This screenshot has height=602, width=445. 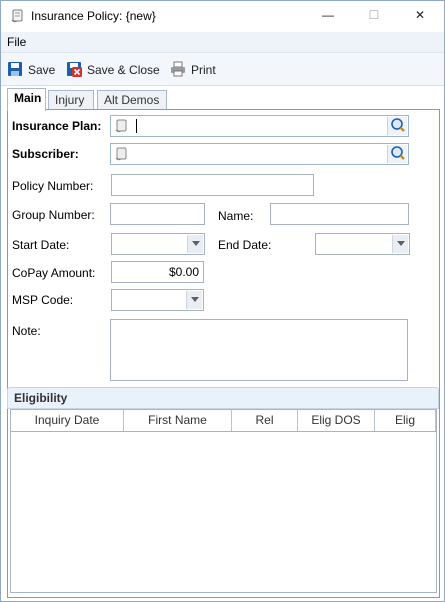 I want to click on start-date-picker, so click(x=158, y=244).